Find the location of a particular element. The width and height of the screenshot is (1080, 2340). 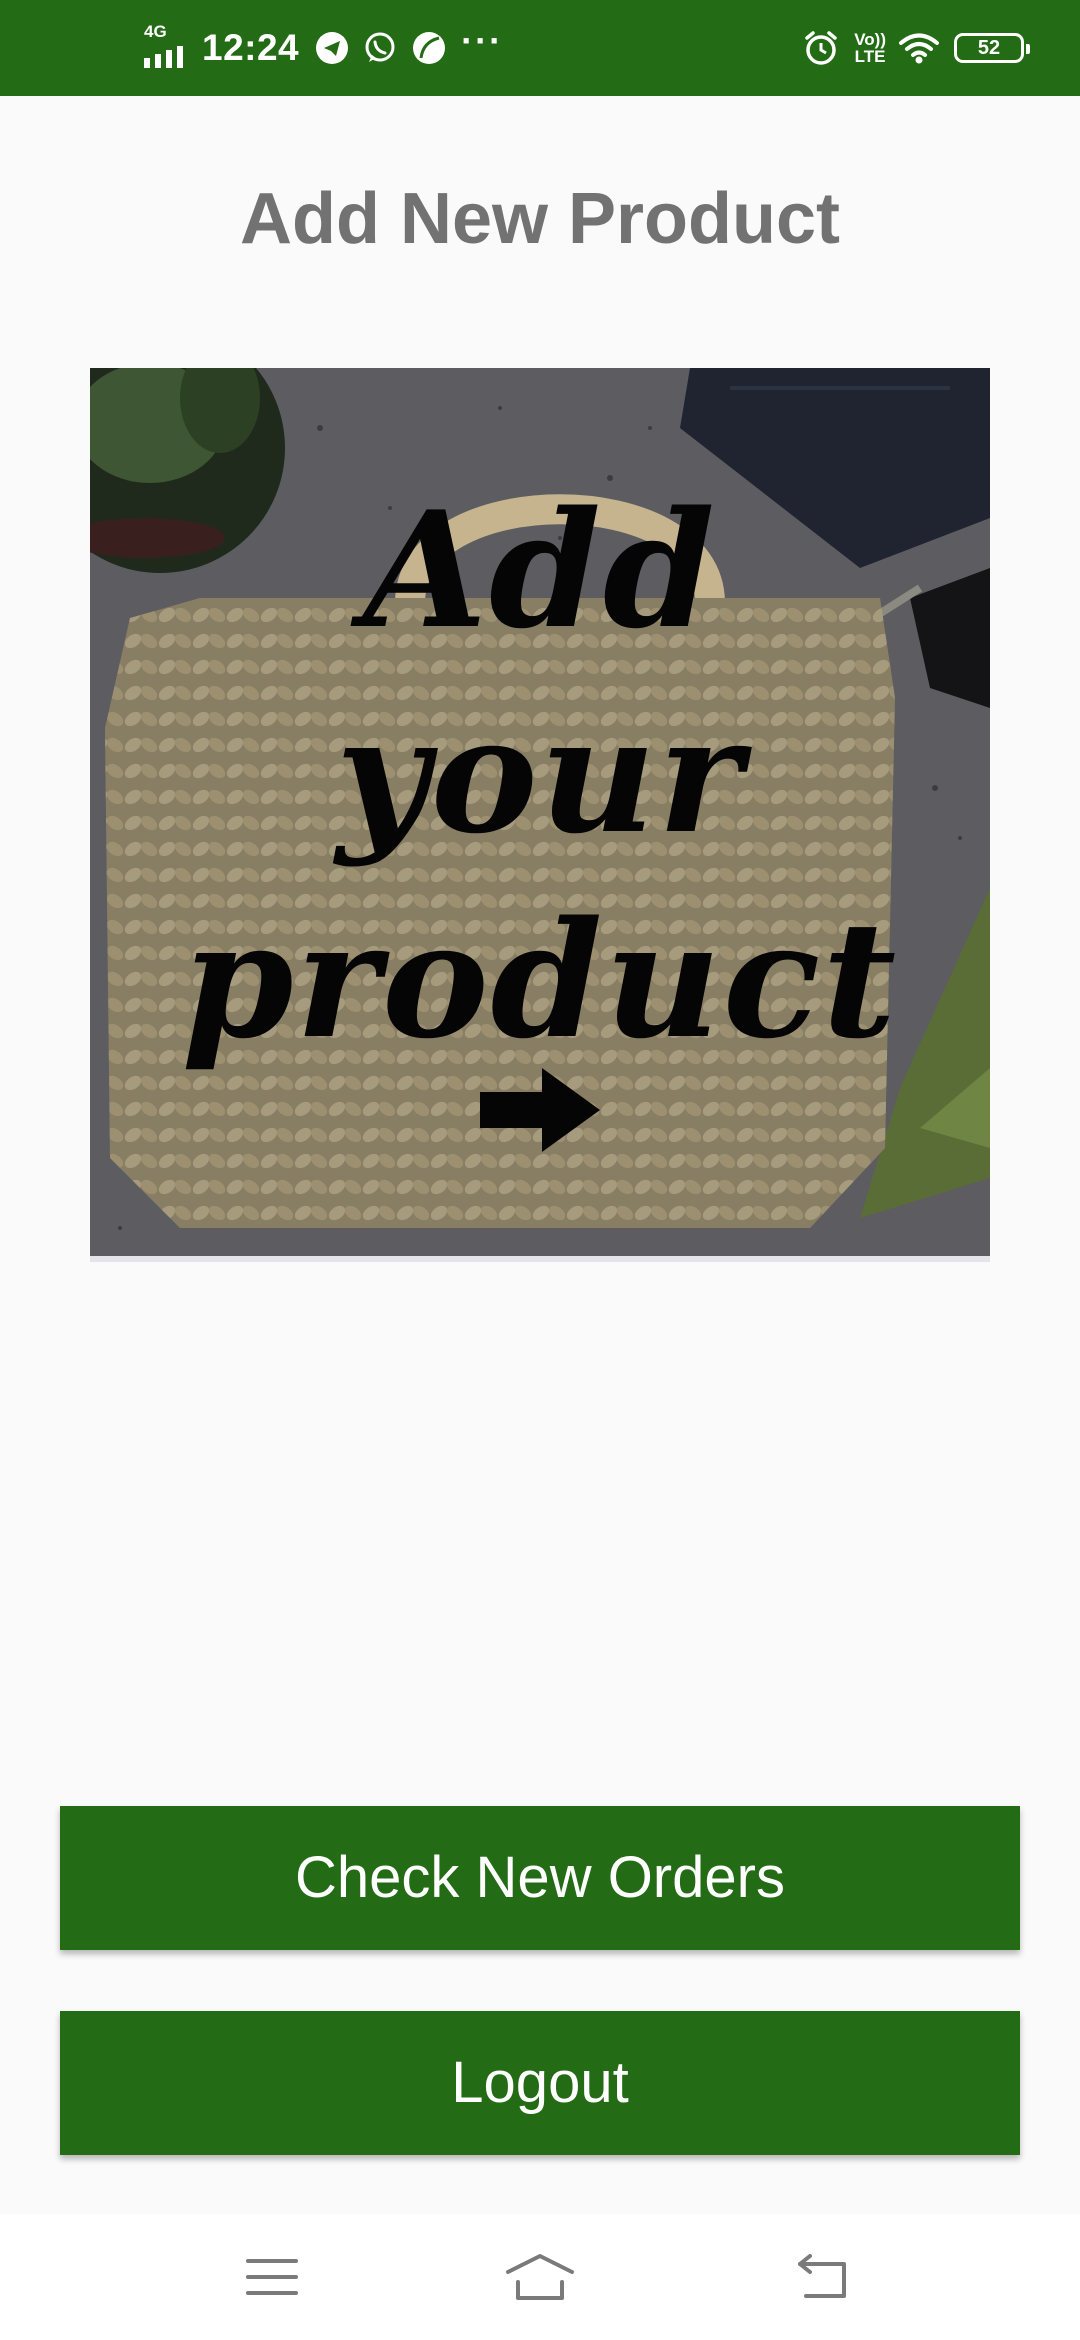

volte-top-label: Vo)) is located at coordinates (870, 39).